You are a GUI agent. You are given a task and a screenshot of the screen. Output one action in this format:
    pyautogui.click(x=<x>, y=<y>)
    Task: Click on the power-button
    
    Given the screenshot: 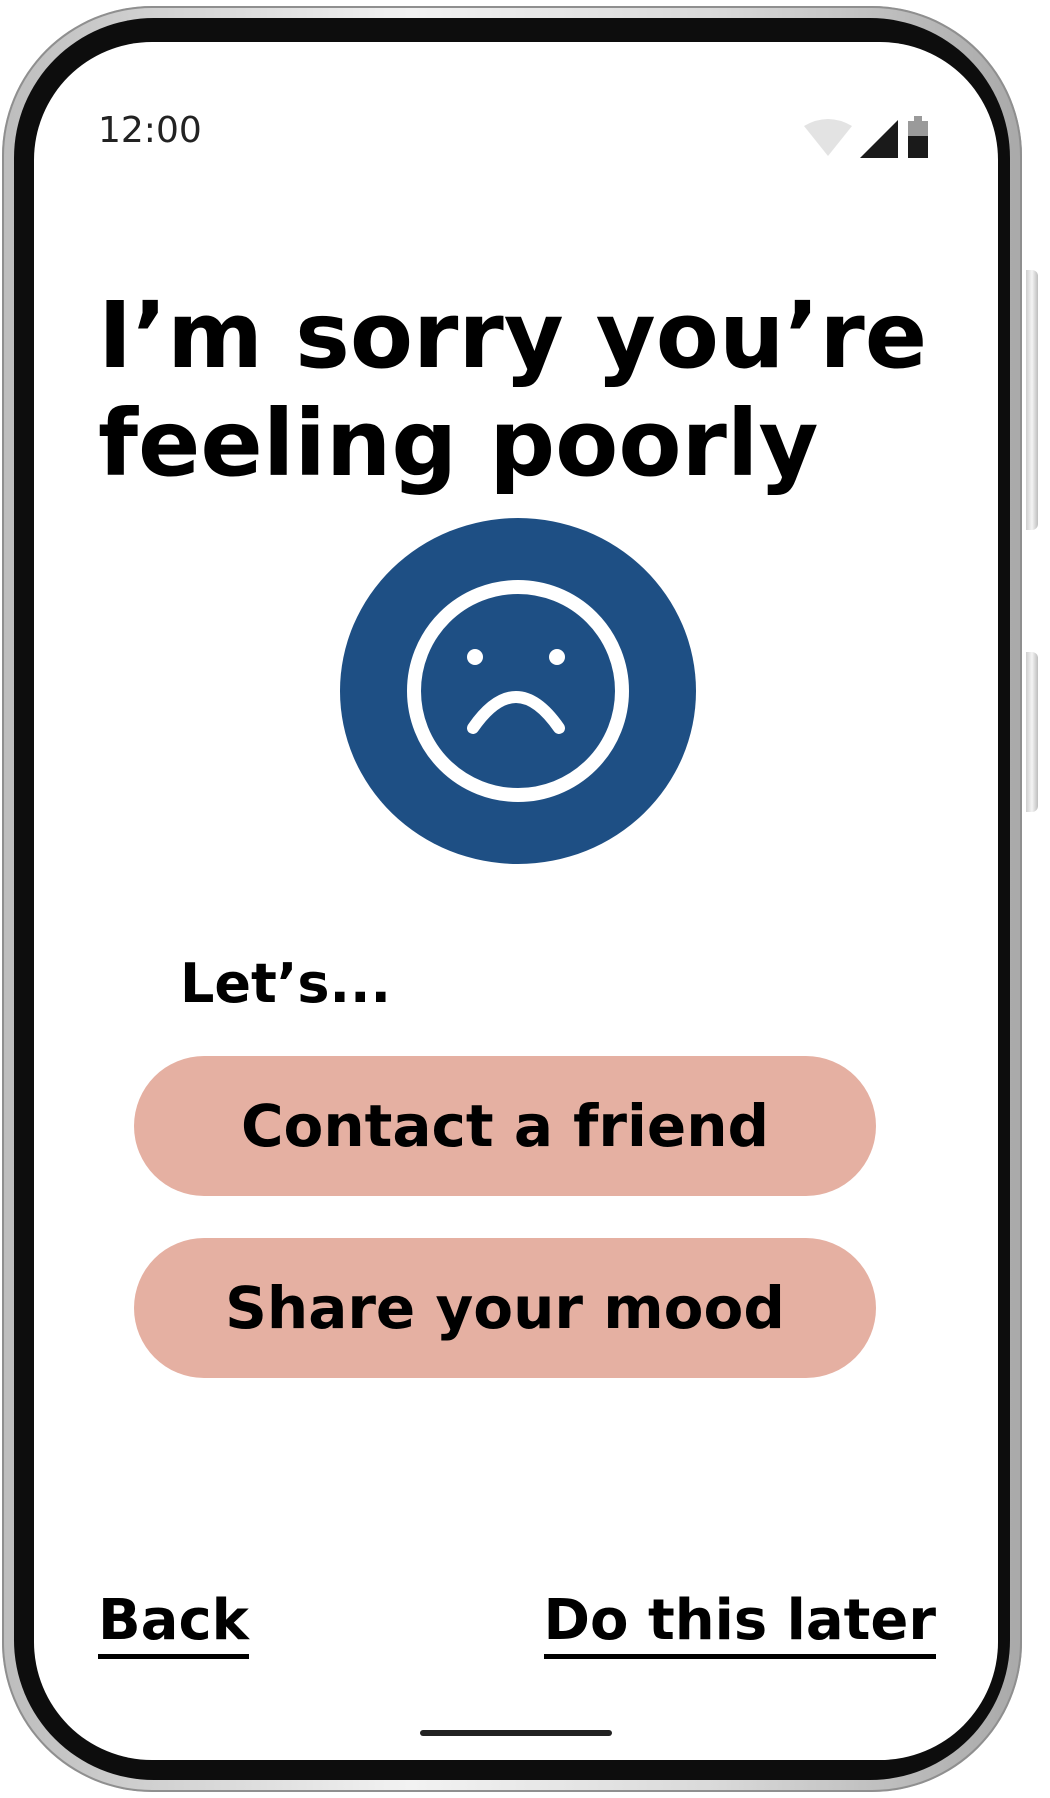 What is the action you would take?
    pyautogui.click(x=1032, y=400)
    